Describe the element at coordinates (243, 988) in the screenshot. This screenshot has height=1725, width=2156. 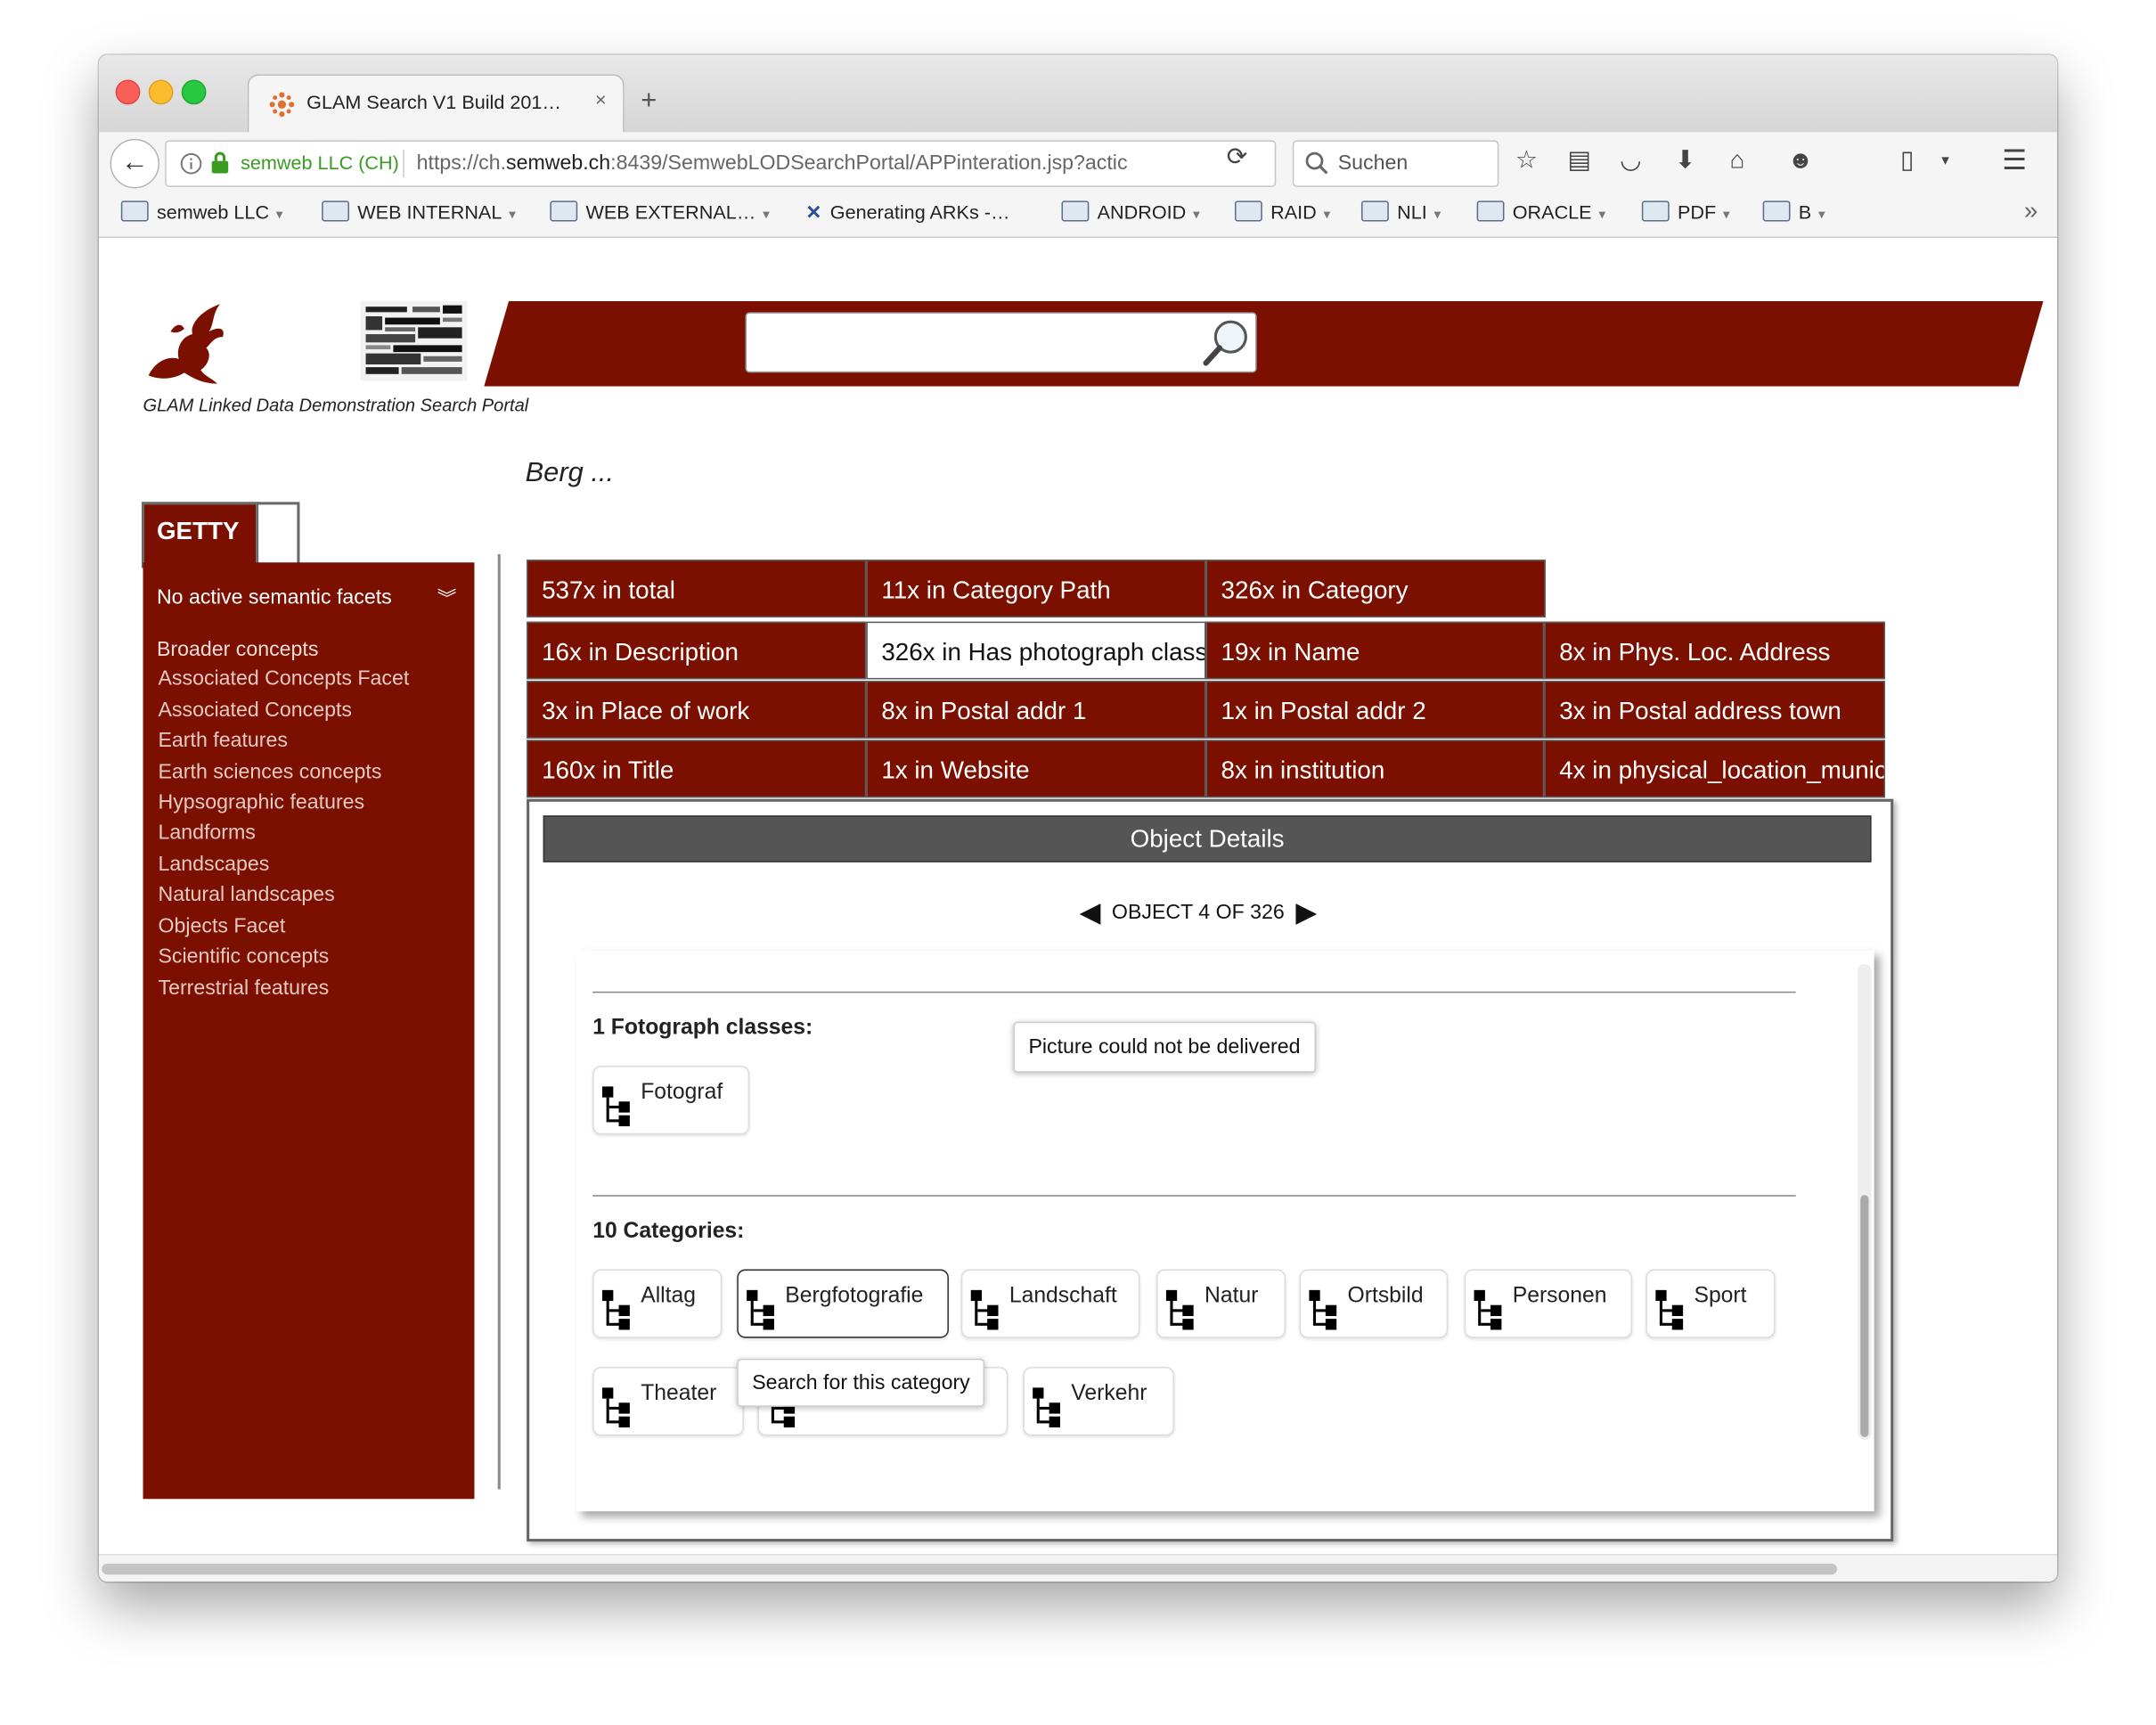
I see `sidebar-item-terrestrial-features: Terrestrial features` at that location.